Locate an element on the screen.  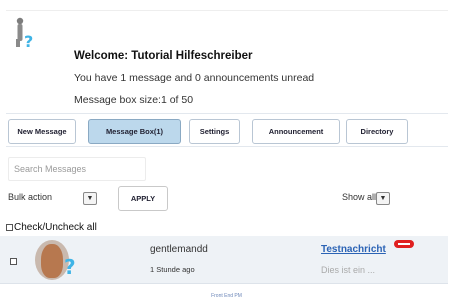
welcome-title: Welcome: Tutorial Hilfeschreiber is located at coordinates (163, 56).